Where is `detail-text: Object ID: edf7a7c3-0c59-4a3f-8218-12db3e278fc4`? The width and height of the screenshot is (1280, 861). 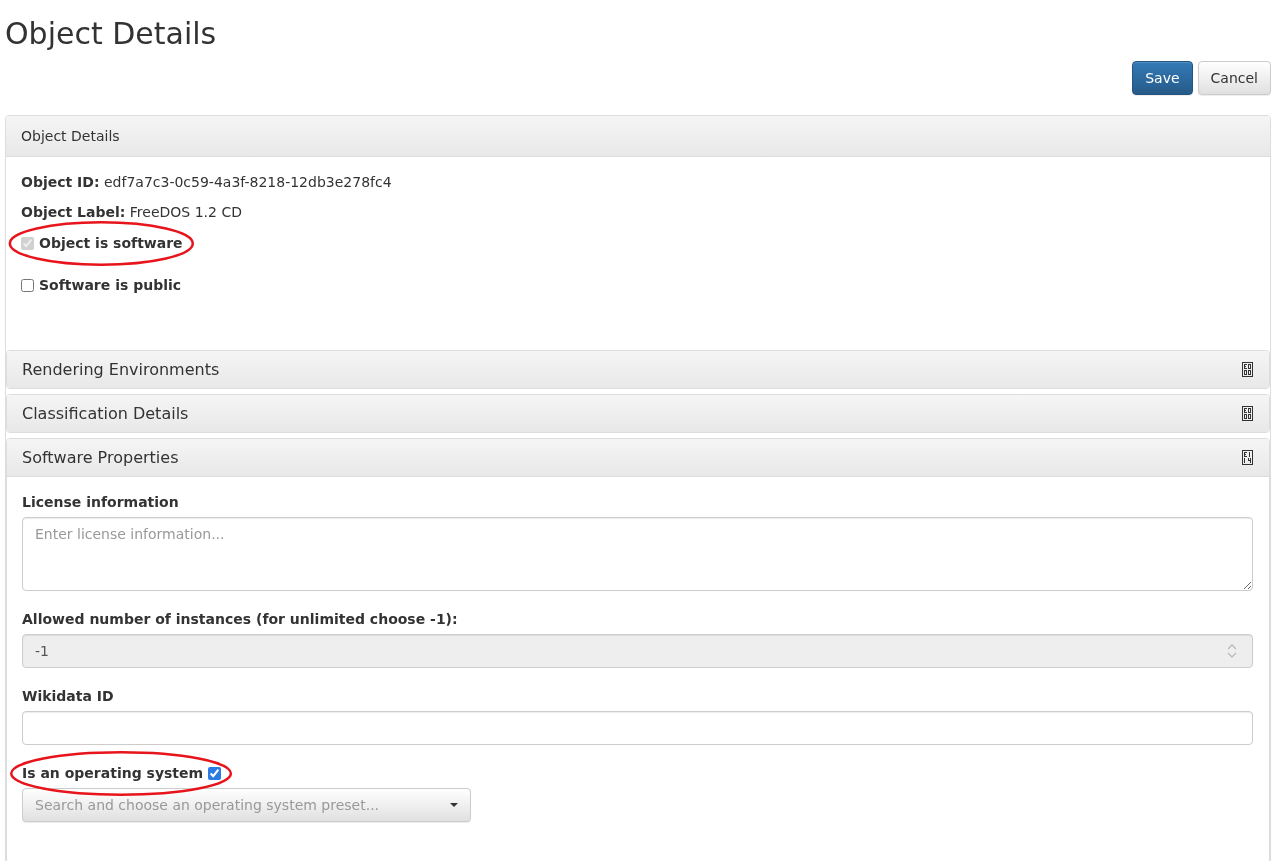
detail-text: Object ID: edf7a7c3-0c59-4a3f-8218-12db3e278fc4 is located at coordinates (206, 182).